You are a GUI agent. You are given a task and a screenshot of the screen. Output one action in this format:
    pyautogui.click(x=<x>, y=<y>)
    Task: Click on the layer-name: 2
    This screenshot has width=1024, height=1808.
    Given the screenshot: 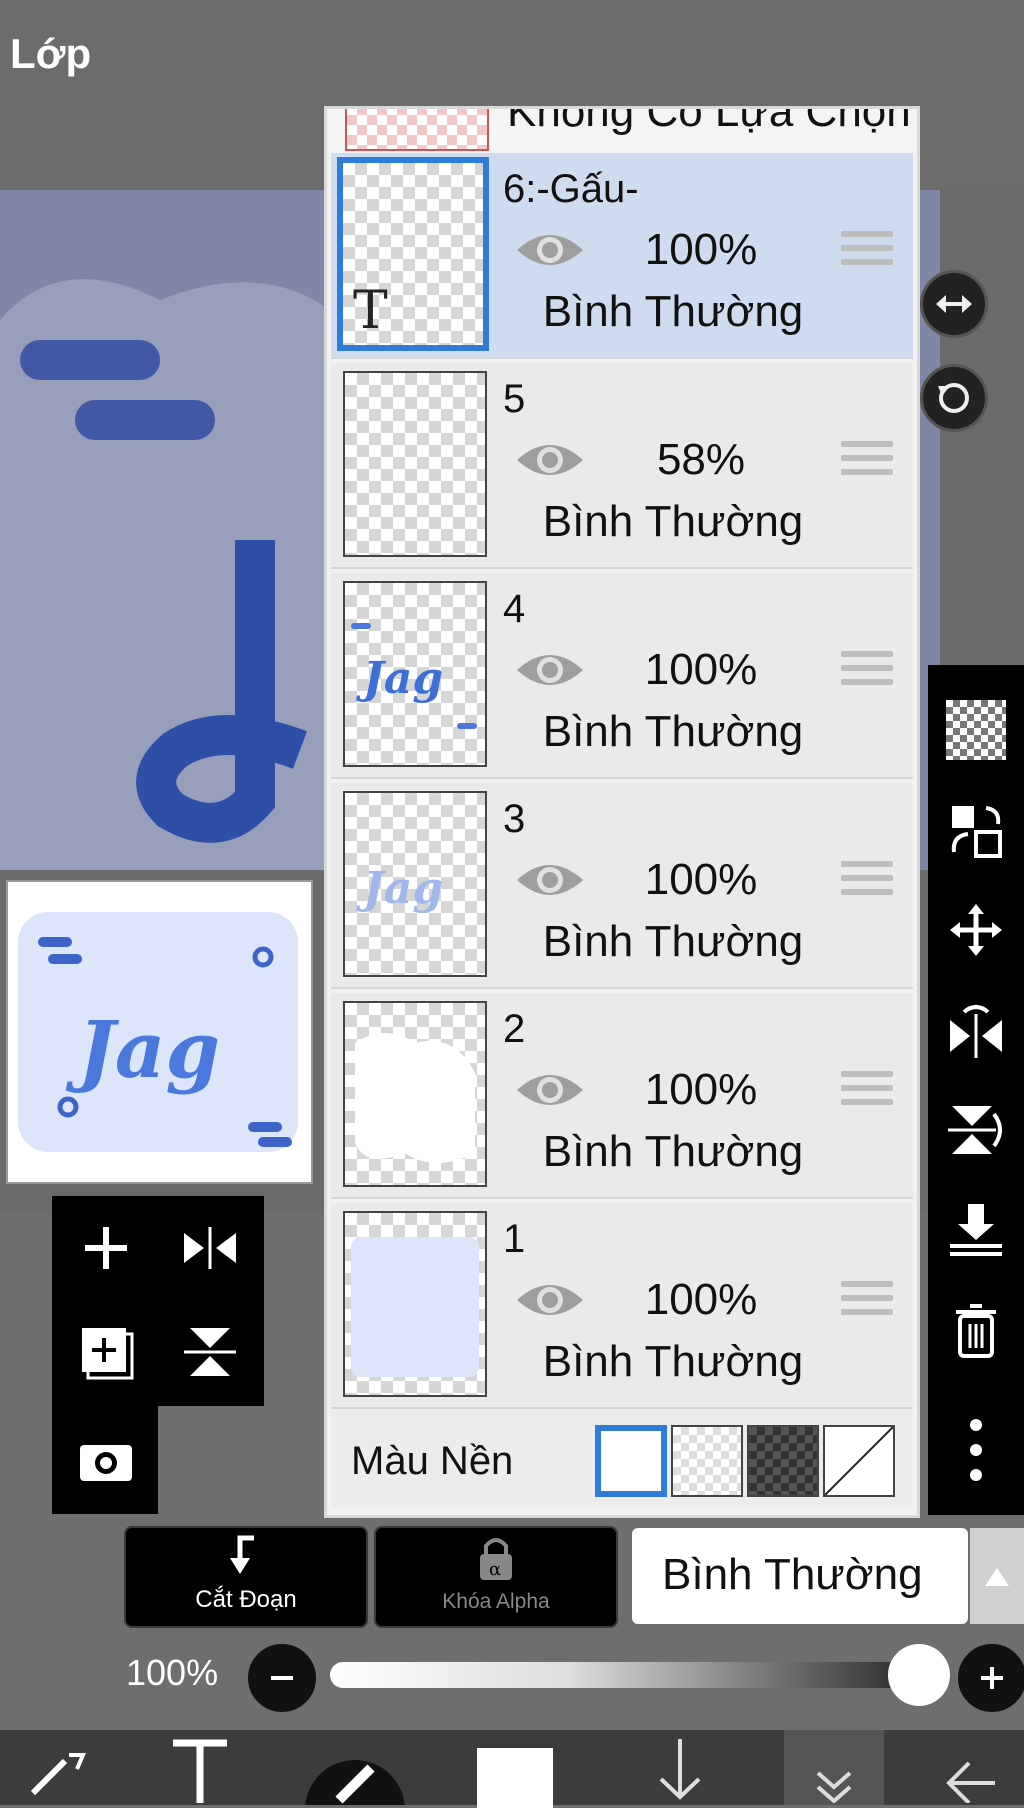 What is the action you would take?
    pyautogui.click(x=514, y=1029)
    